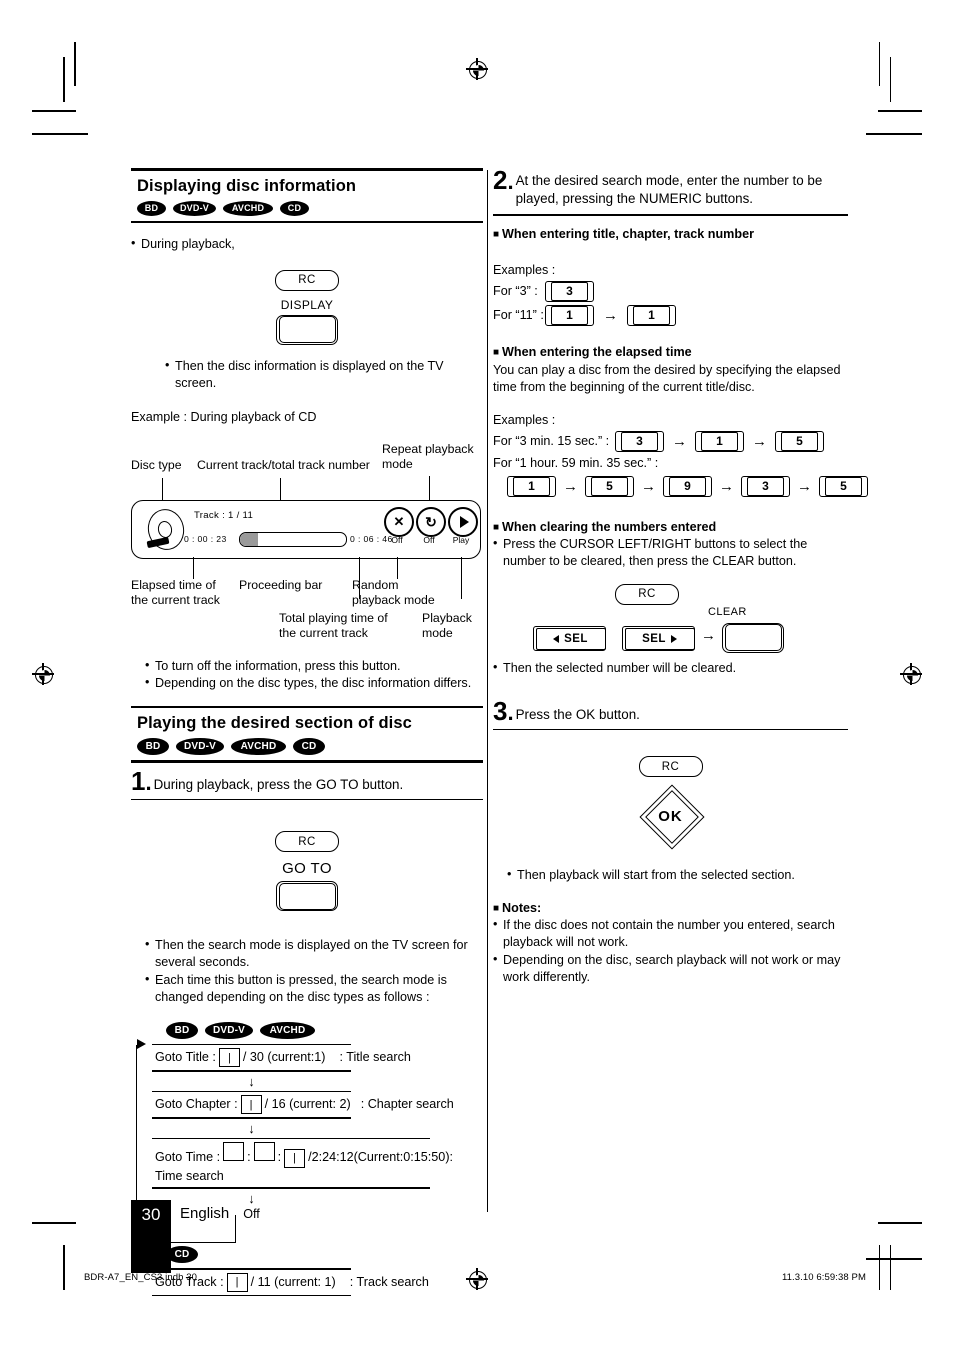  What do you see at coordinates (307, 1104) in the screenshot?
I see `flow-chapter-tail: / 16 (current: 2)` at bounding box center [307, 1104].